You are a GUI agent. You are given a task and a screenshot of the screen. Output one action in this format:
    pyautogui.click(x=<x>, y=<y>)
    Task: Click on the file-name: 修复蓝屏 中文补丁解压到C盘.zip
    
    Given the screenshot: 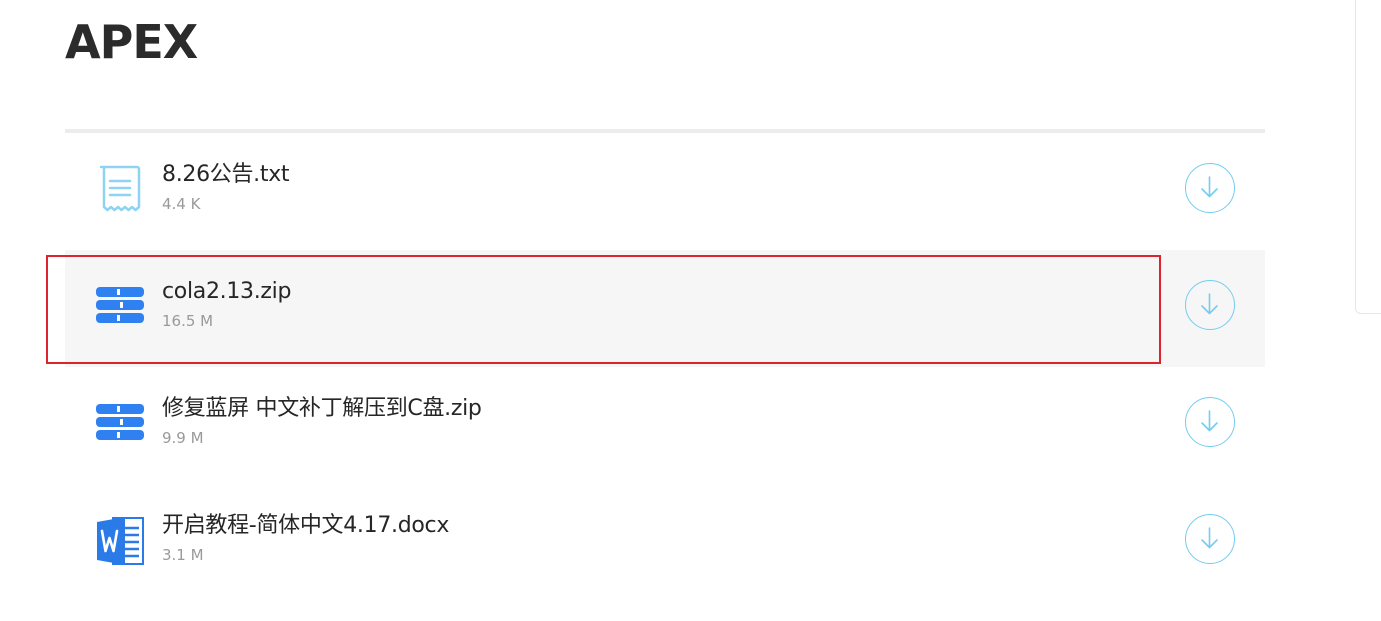 What is the action you would take?
    pyautogui.click(x=322, y=409)
    